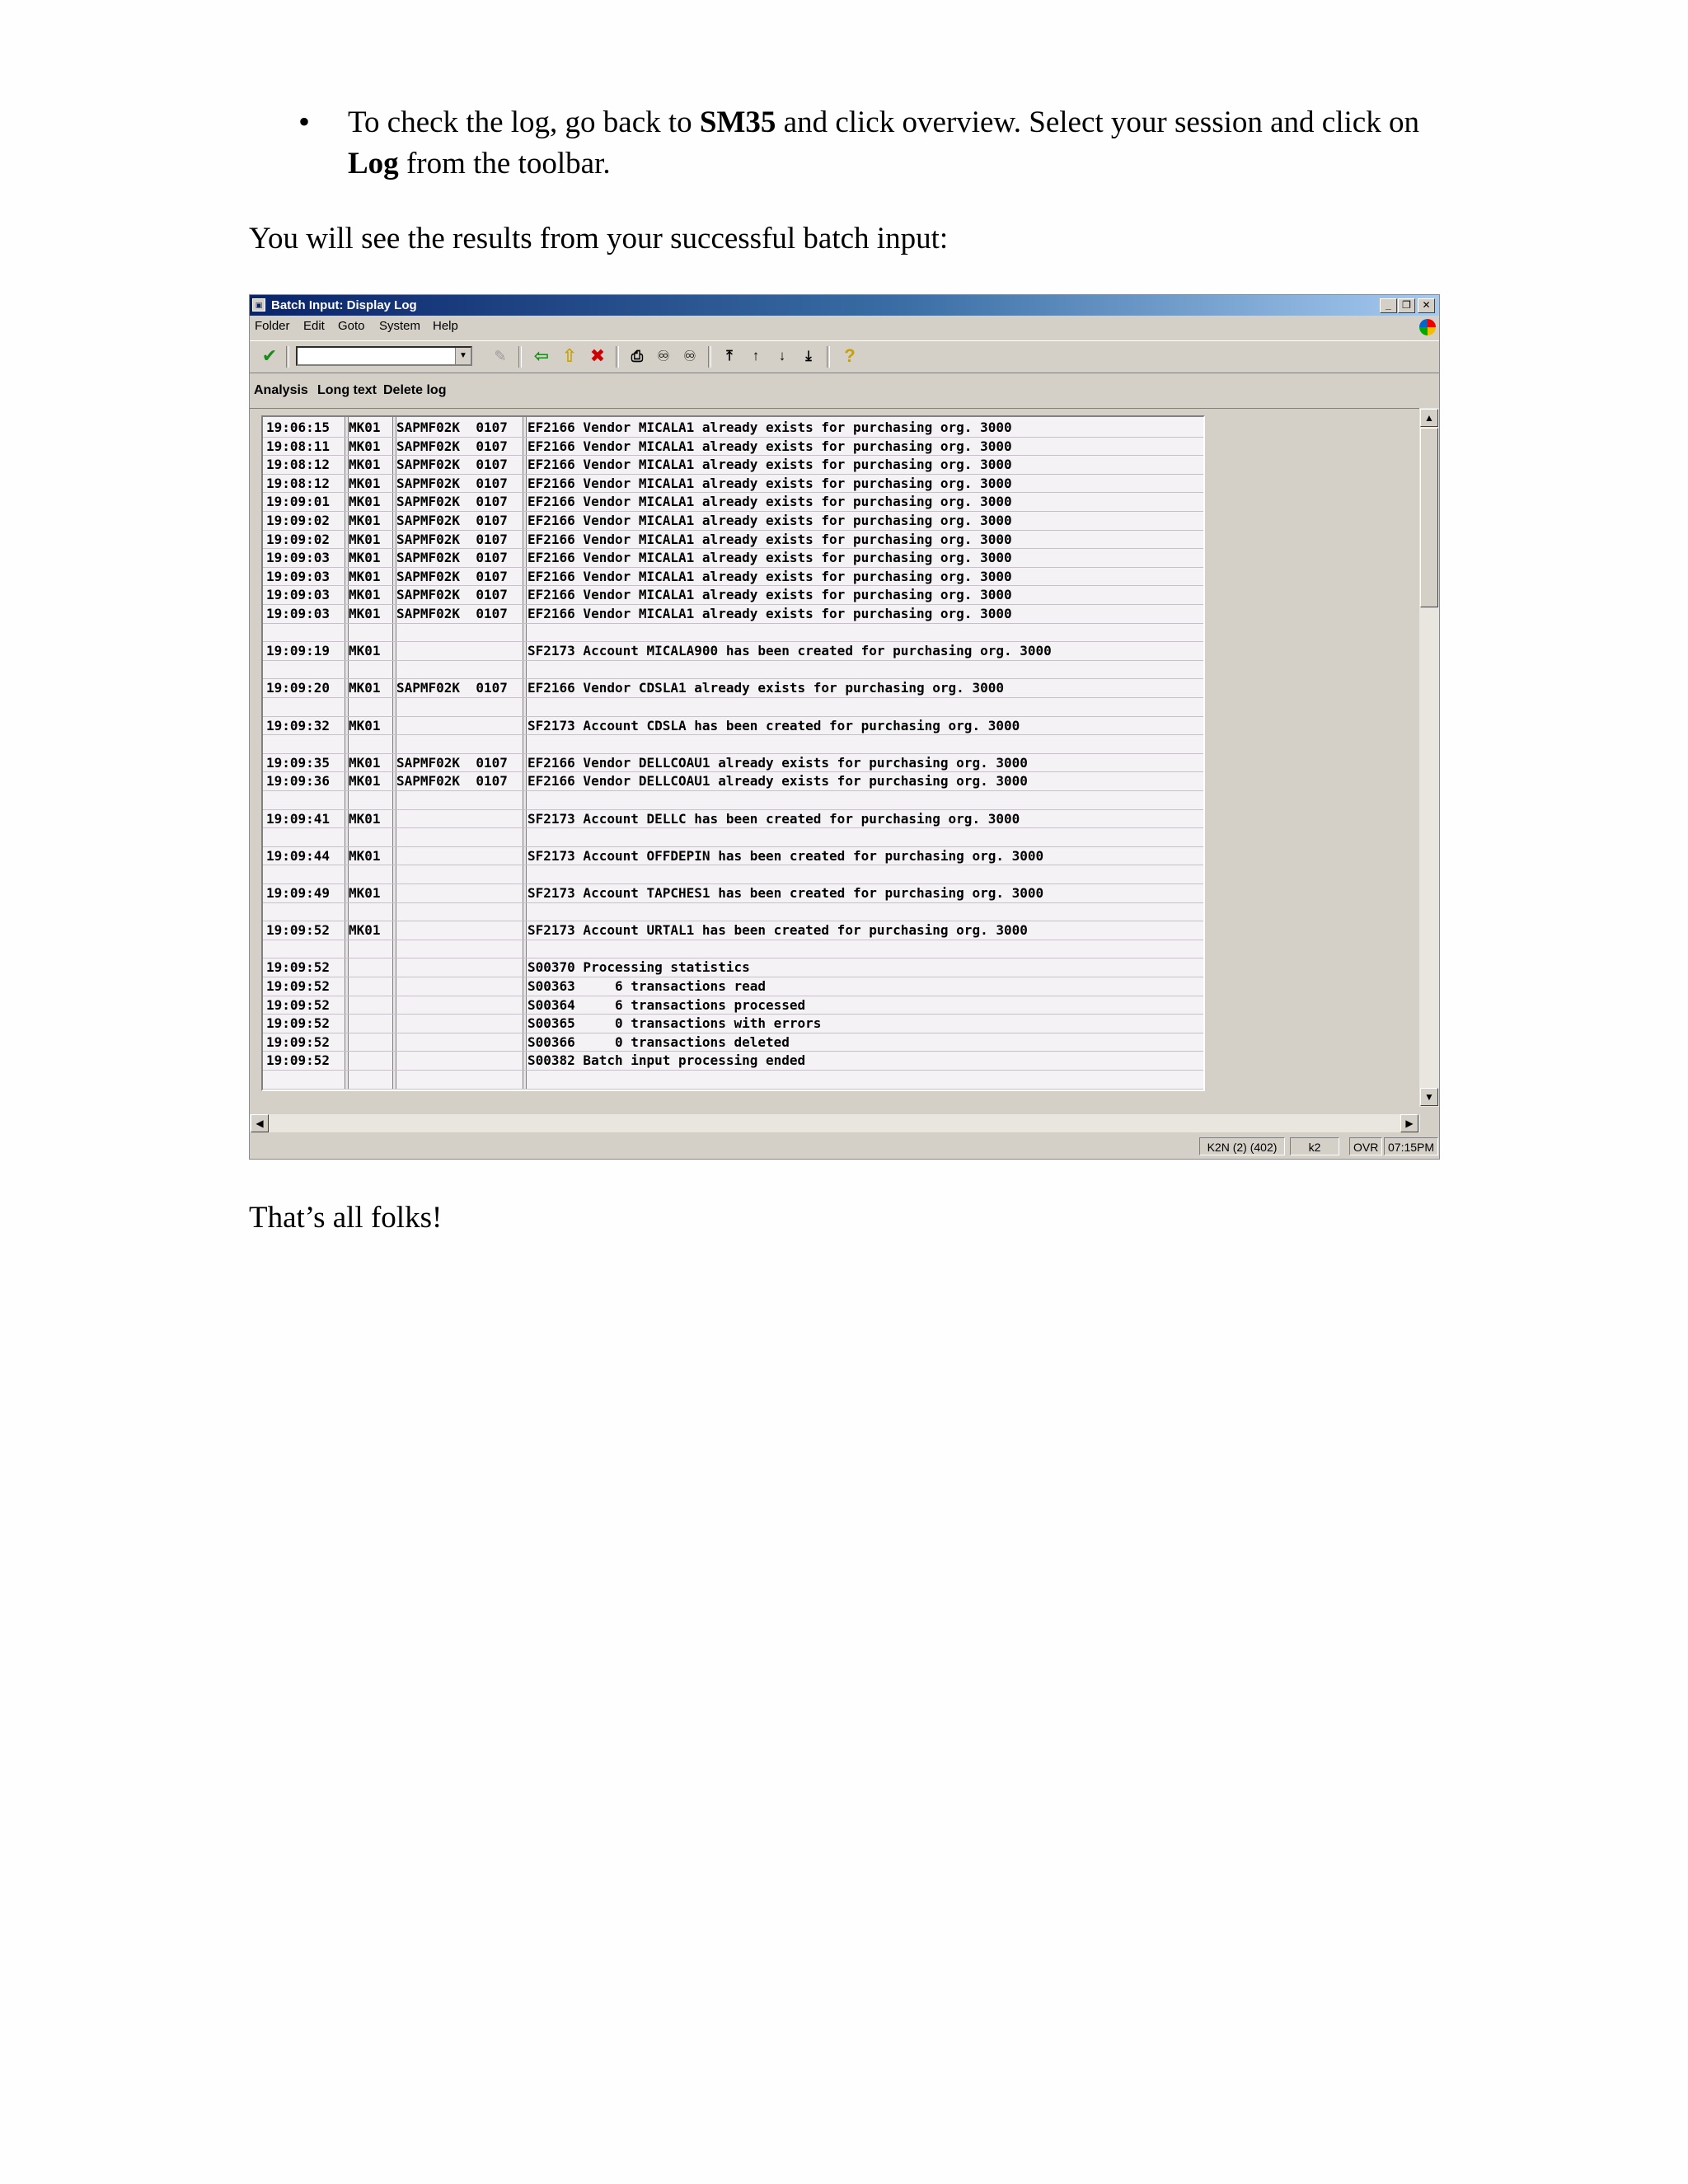  Describe the element at coordinates (733, 967) in the screenshot. I see `table-row: 19:09:52 S00370 Processing statistics` at that location.